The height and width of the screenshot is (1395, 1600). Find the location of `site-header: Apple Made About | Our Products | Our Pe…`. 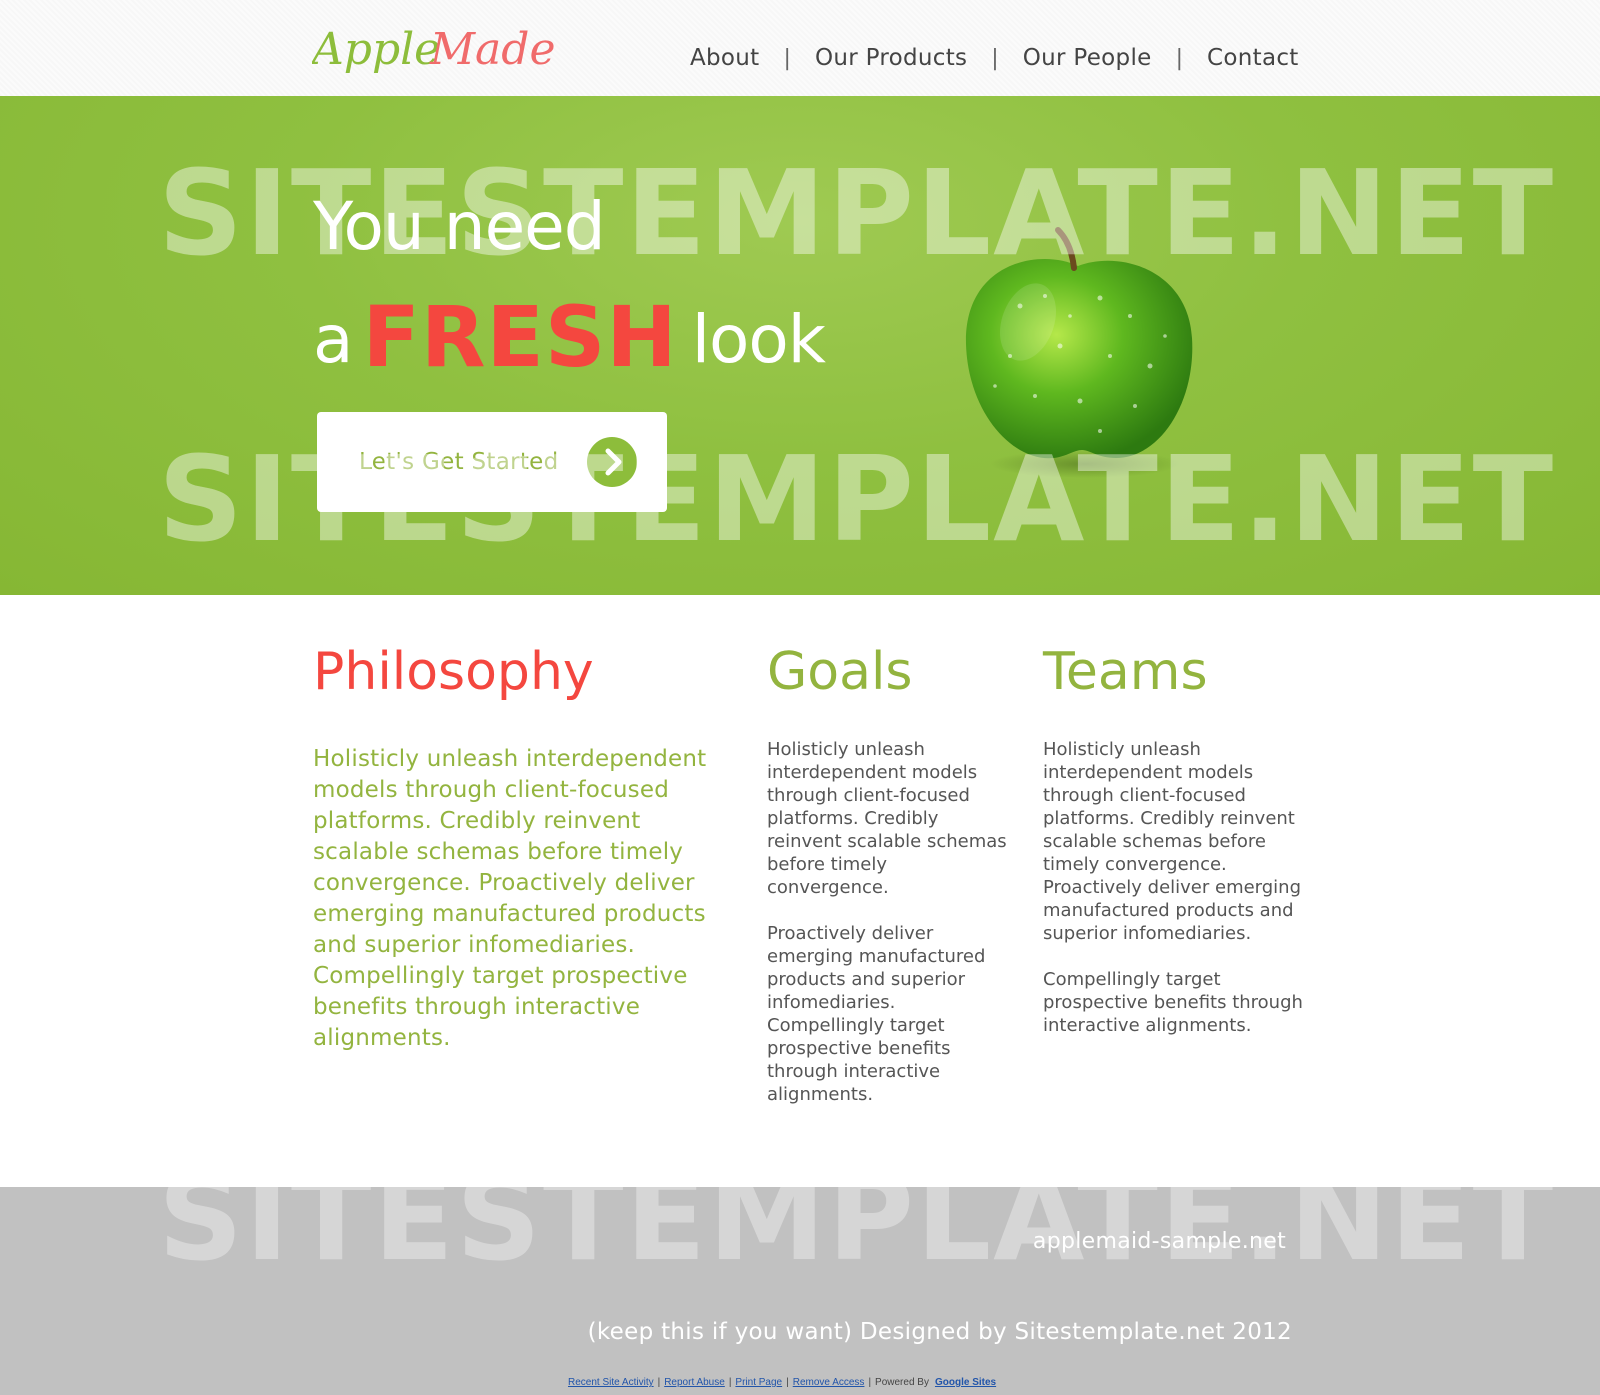

site-header: Apple Made About | Our Products | Our Pe… is located at coordinates (800, 48).